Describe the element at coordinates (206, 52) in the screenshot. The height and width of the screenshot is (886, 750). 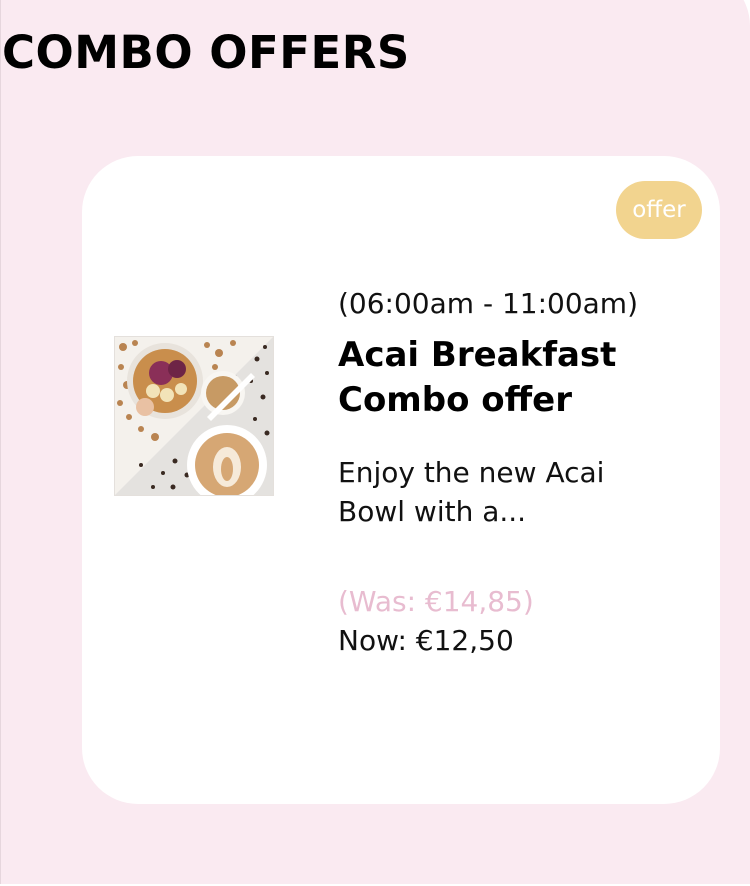
I see `section-title: COMBO OFFERS` at that location.